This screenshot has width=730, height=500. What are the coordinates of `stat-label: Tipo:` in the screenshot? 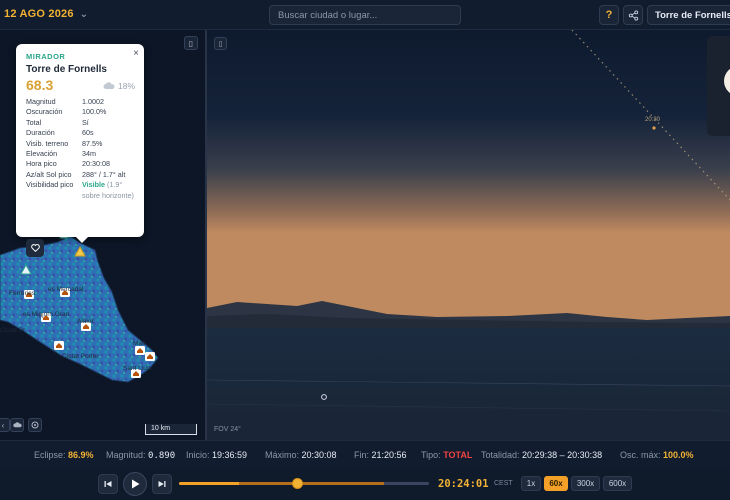 It's located at (431, 455).